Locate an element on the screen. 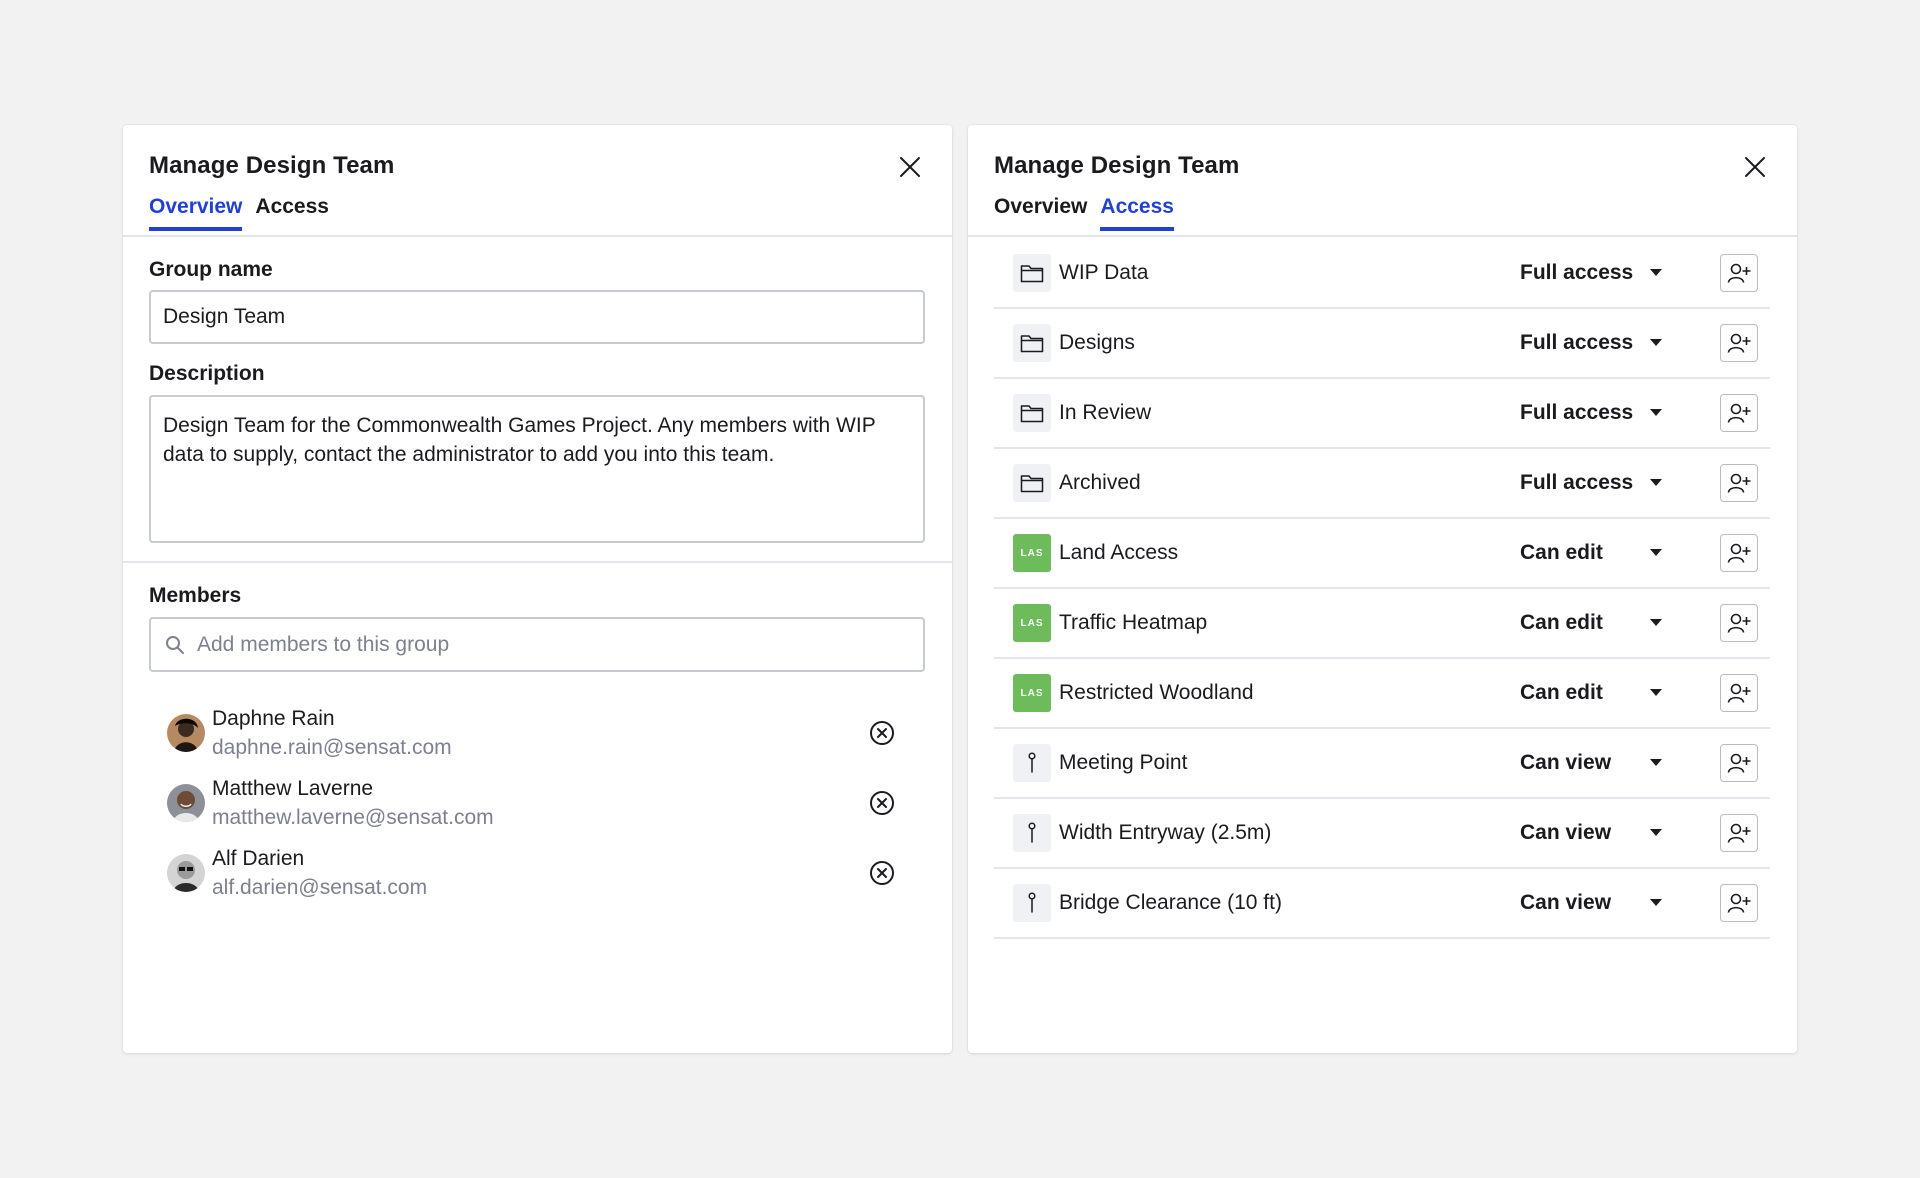 The image size is (1920, 1178). member-name: Alf Darien is located at coordinates (258, 858).